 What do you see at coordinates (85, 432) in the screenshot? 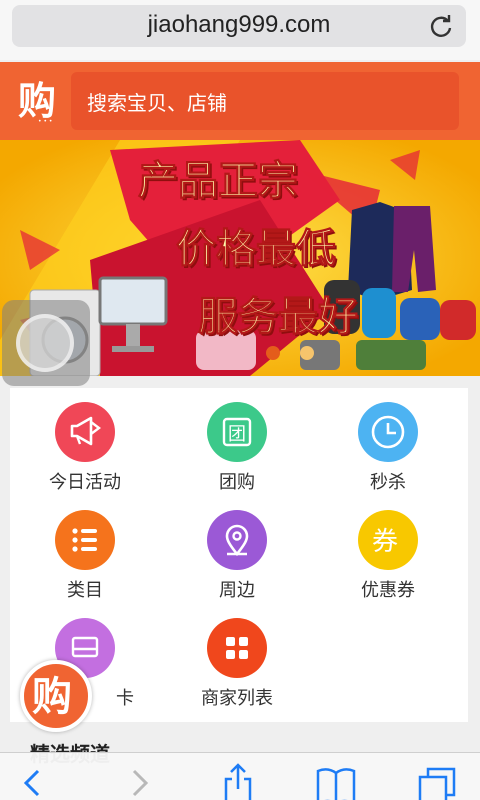
I see `megaphone-icon` at bounding box center [85, 432].